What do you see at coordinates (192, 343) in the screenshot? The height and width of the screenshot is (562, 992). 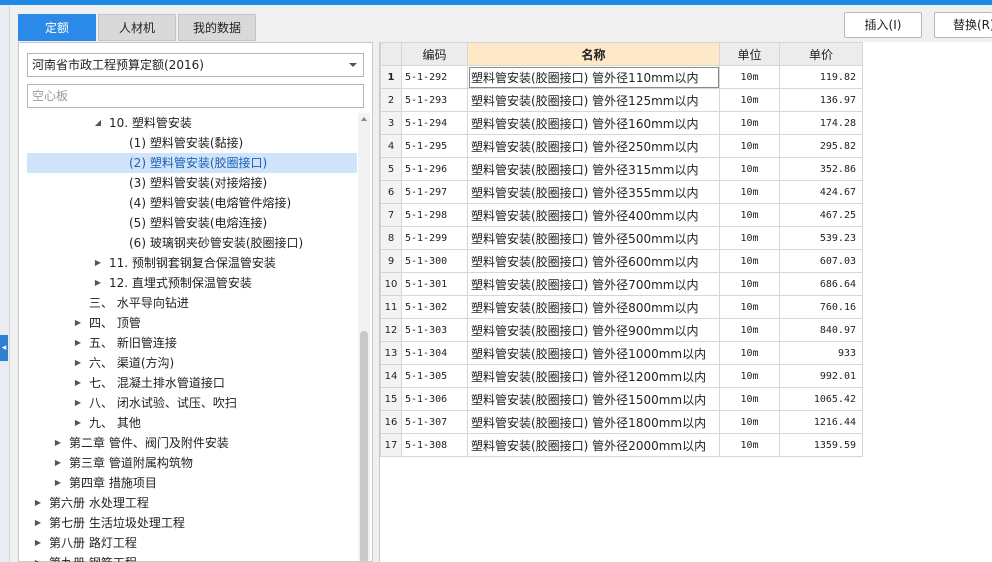 I see `tree-item: ▶ 五、 新旧管连接` at bounding box center [192, 343].